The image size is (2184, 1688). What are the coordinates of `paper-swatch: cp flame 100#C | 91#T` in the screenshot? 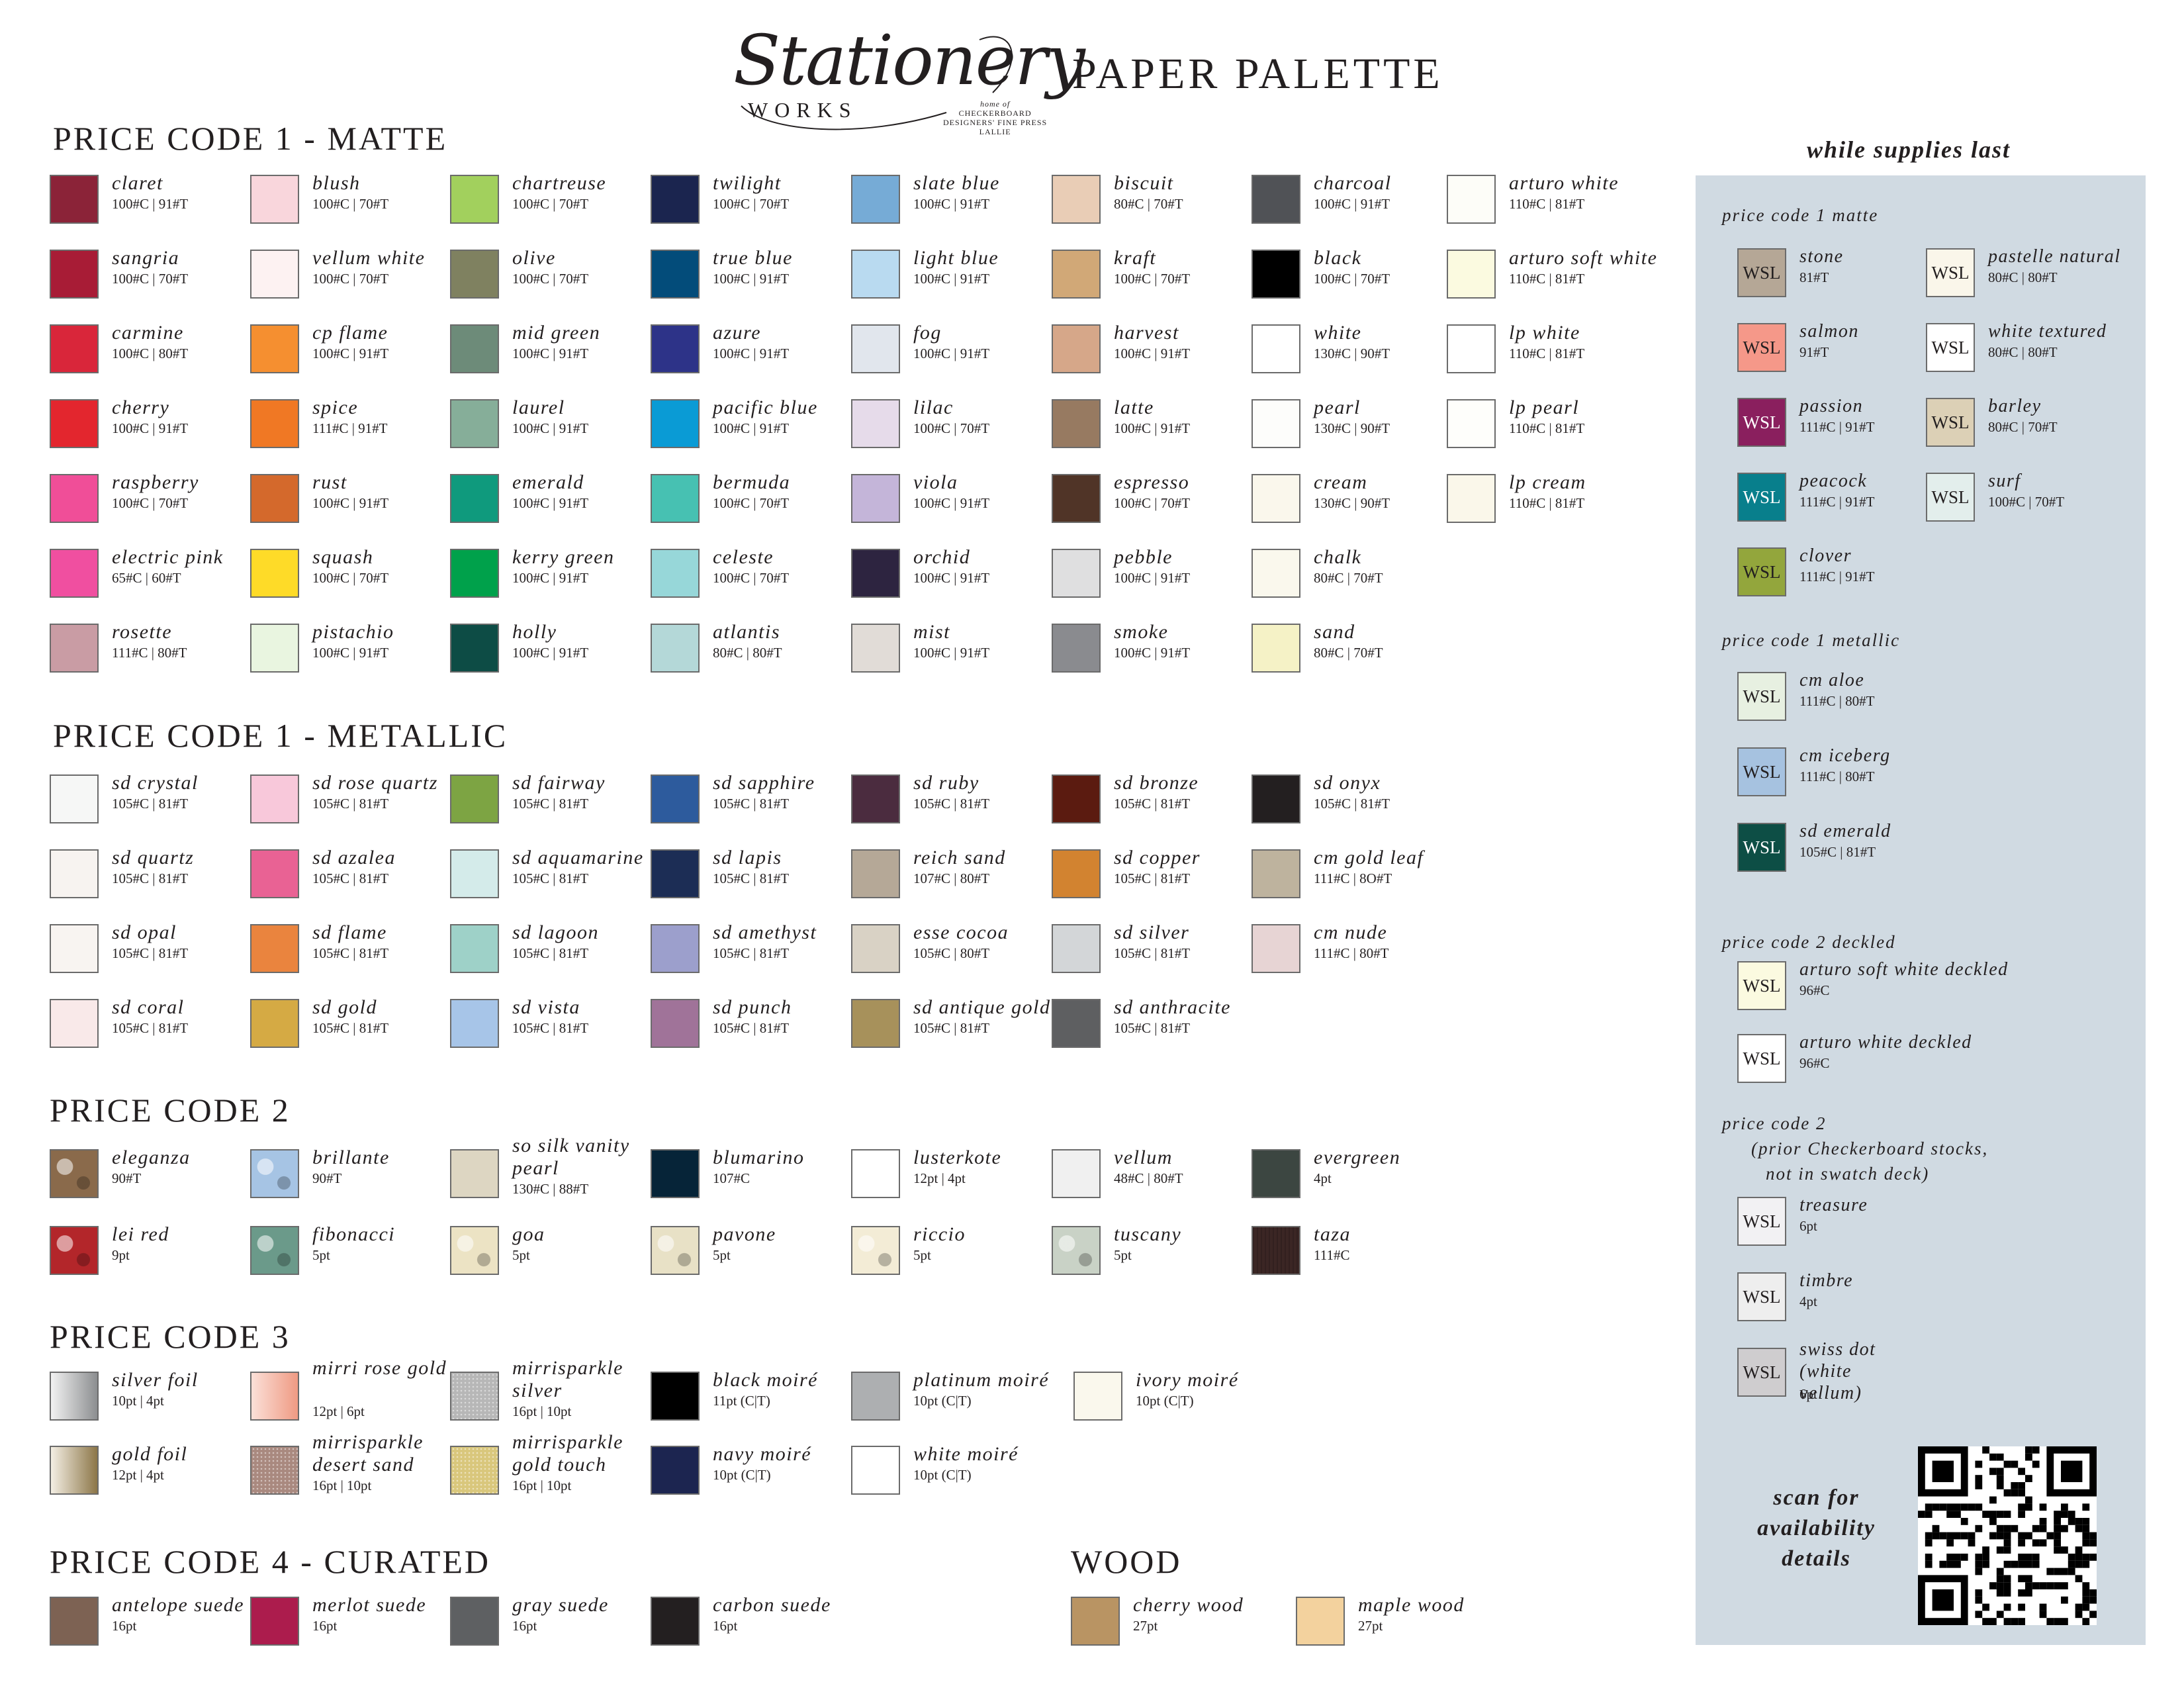 It's located at (349, 350).